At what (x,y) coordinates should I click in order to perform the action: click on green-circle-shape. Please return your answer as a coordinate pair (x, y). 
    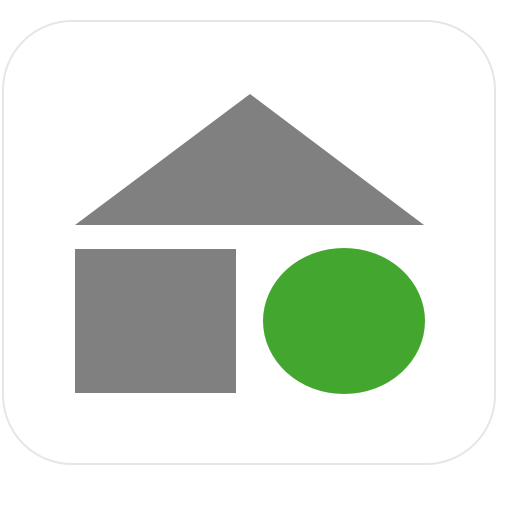
    Looking at the image, I should click on (344, 321).